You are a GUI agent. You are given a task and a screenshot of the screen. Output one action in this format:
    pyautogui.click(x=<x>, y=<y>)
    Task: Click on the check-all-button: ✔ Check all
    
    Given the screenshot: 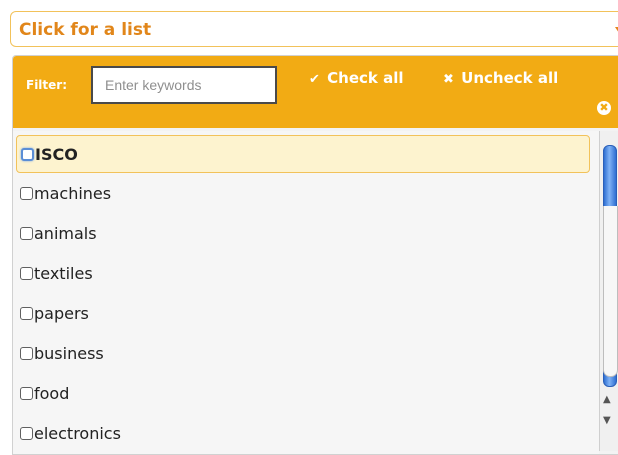 What is the action you would take?
    pyautogui.click(x=356, y=78)
    